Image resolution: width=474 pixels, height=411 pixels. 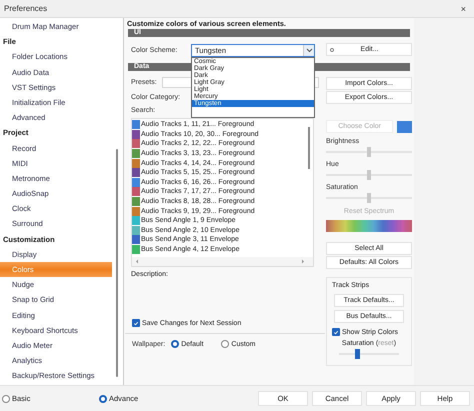 What do you see at coordinates (137, 261) in the screenshot?
I see `left-arrow-icon` at bounding box center [137, 261].